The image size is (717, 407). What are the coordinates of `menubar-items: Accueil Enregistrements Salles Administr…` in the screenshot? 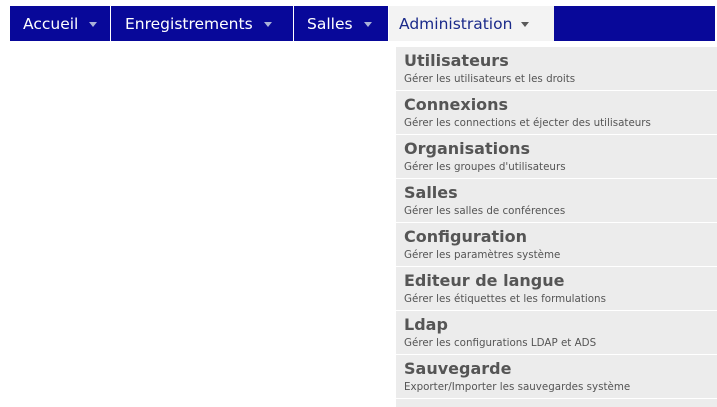 It's located at (362, 23).